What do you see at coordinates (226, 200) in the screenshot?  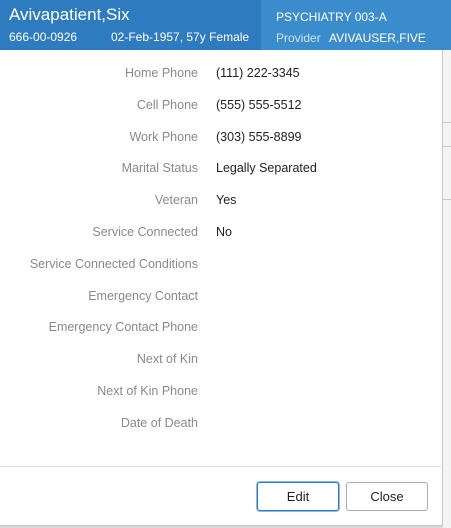 I see `detail-value: Yes` at bounding box center [226, 200].